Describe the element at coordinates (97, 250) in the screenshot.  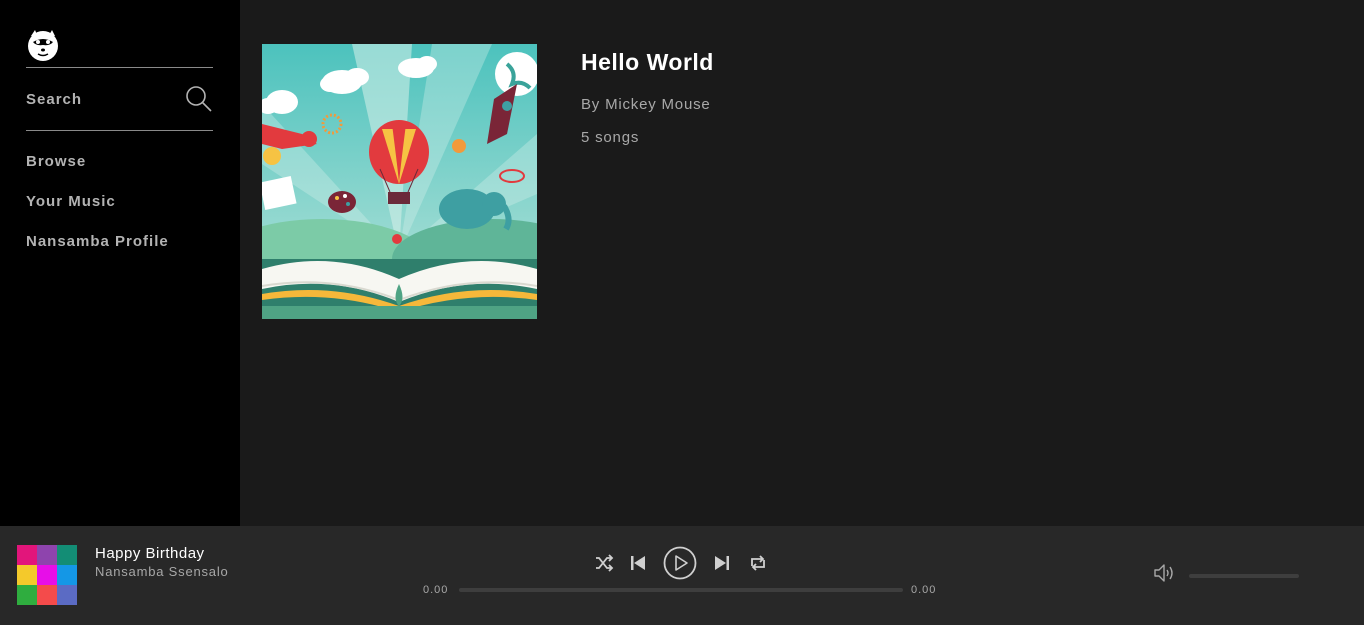
I see `sidebar-item-profile: Nansamba Profile` at that location.